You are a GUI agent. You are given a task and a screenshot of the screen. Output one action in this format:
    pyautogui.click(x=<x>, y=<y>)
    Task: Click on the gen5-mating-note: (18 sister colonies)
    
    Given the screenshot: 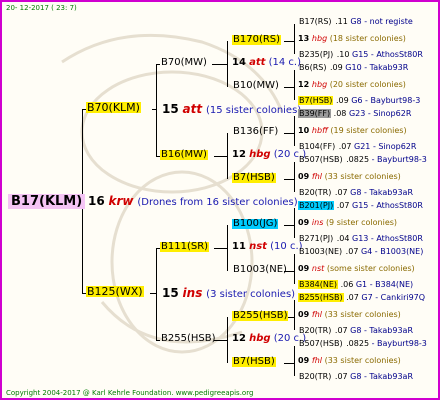 What is the action you would take?
    pyautogui.click(x=367, y=38)
    